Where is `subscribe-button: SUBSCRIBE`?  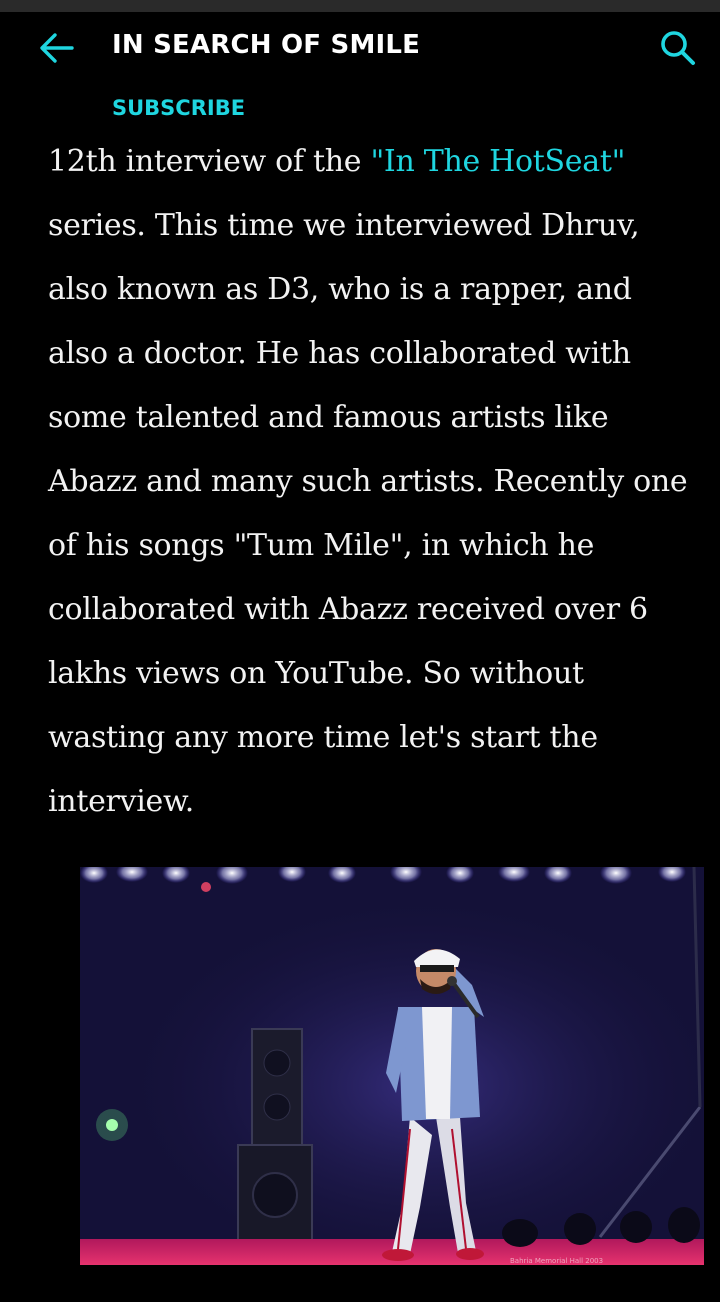 subscribe-button: SUBSCRIBE is located at coordinates (178, 108).